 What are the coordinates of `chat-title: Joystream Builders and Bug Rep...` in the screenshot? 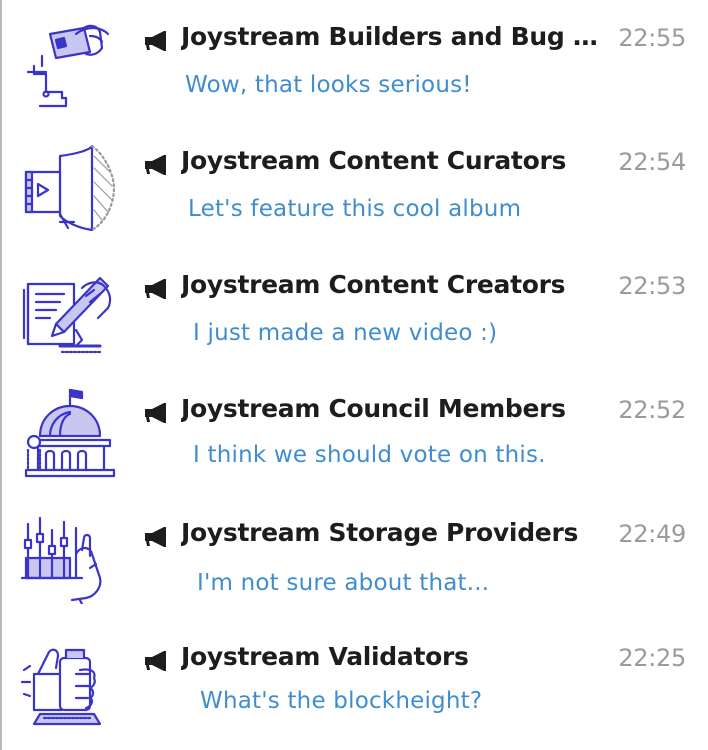 It's located at (393, 36).